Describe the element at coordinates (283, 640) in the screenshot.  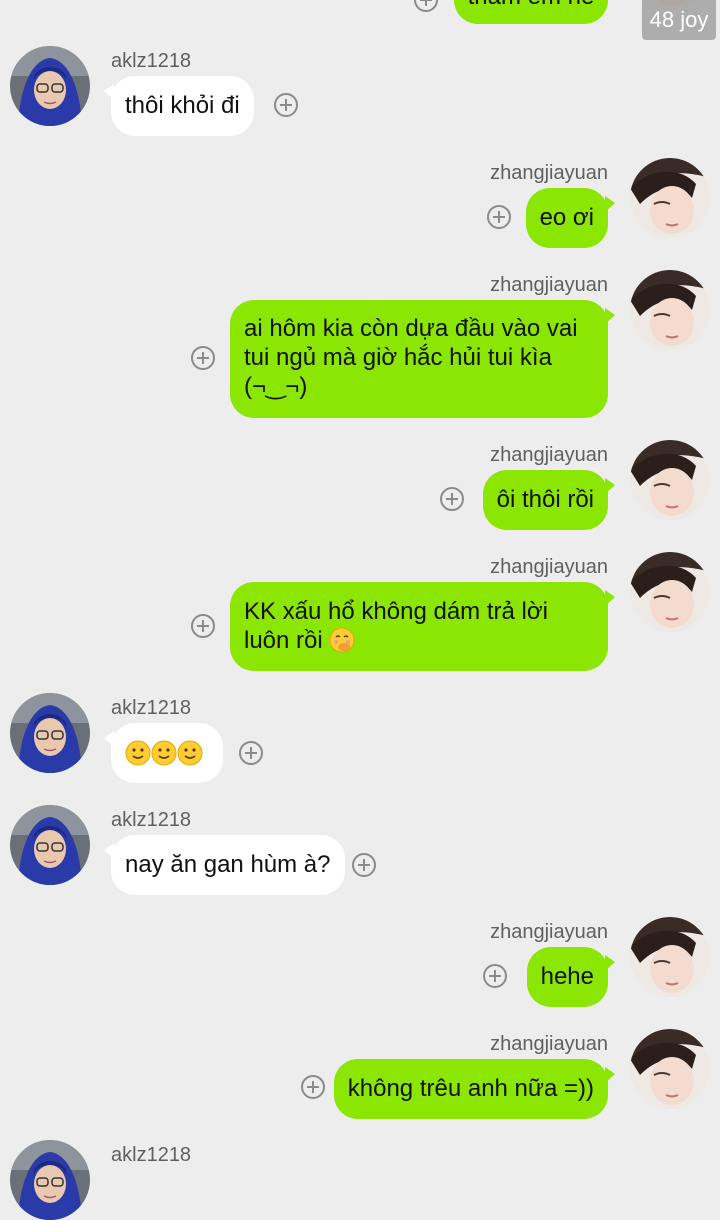
I see `message-text-line: luôn rồi` at that location.